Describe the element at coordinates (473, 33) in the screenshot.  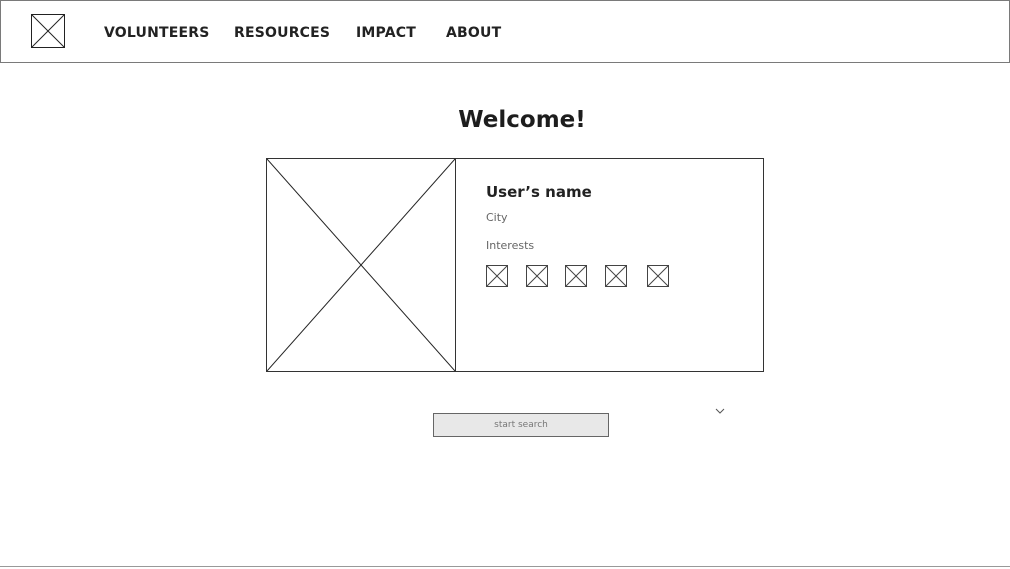
I see `nav-about: ABOUT` at that location.